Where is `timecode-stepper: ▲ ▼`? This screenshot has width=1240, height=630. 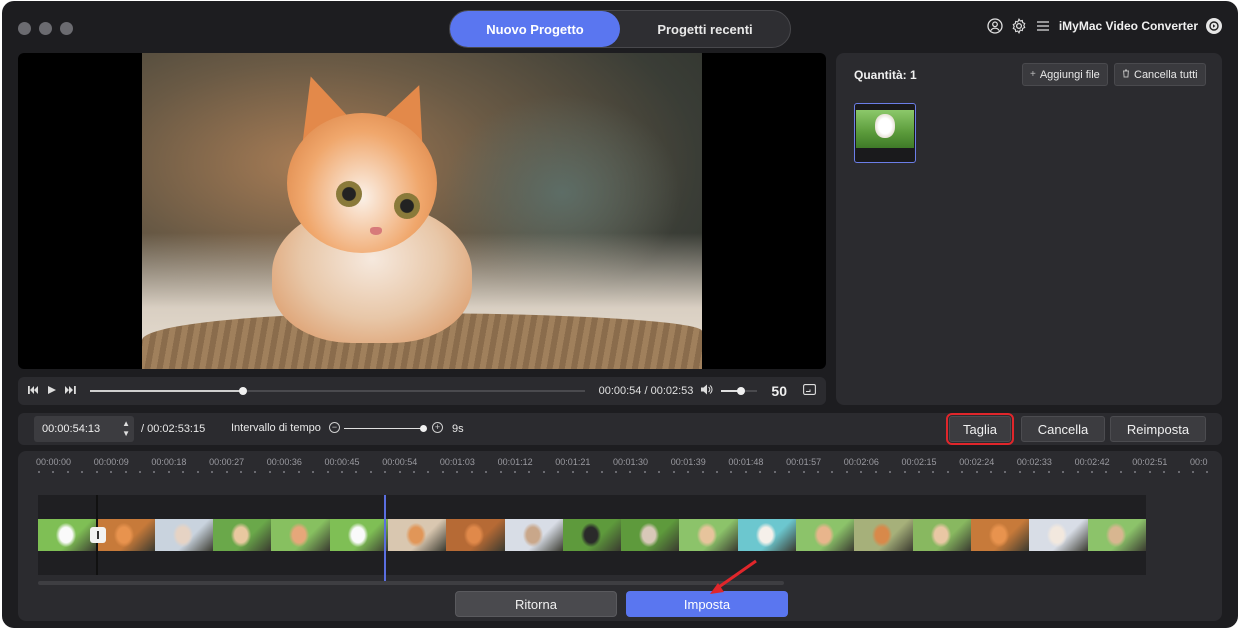
timecode-stepper: ▲ ▼ is located at coordinates (126, 429).